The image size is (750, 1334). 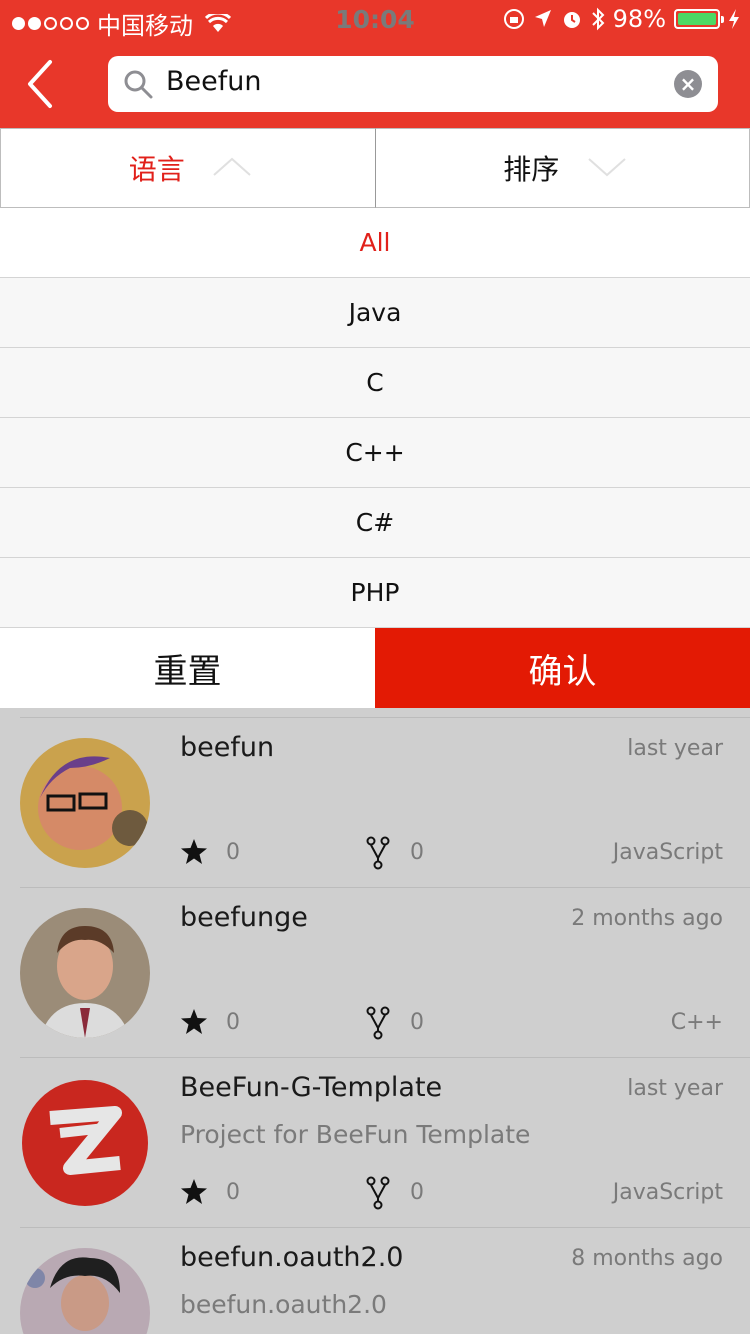 What do you see at coordinates (292, 1257) in the screenshot?
I see `repo-name: beefun.oauth2.0` at bounding box center [292, 1257].